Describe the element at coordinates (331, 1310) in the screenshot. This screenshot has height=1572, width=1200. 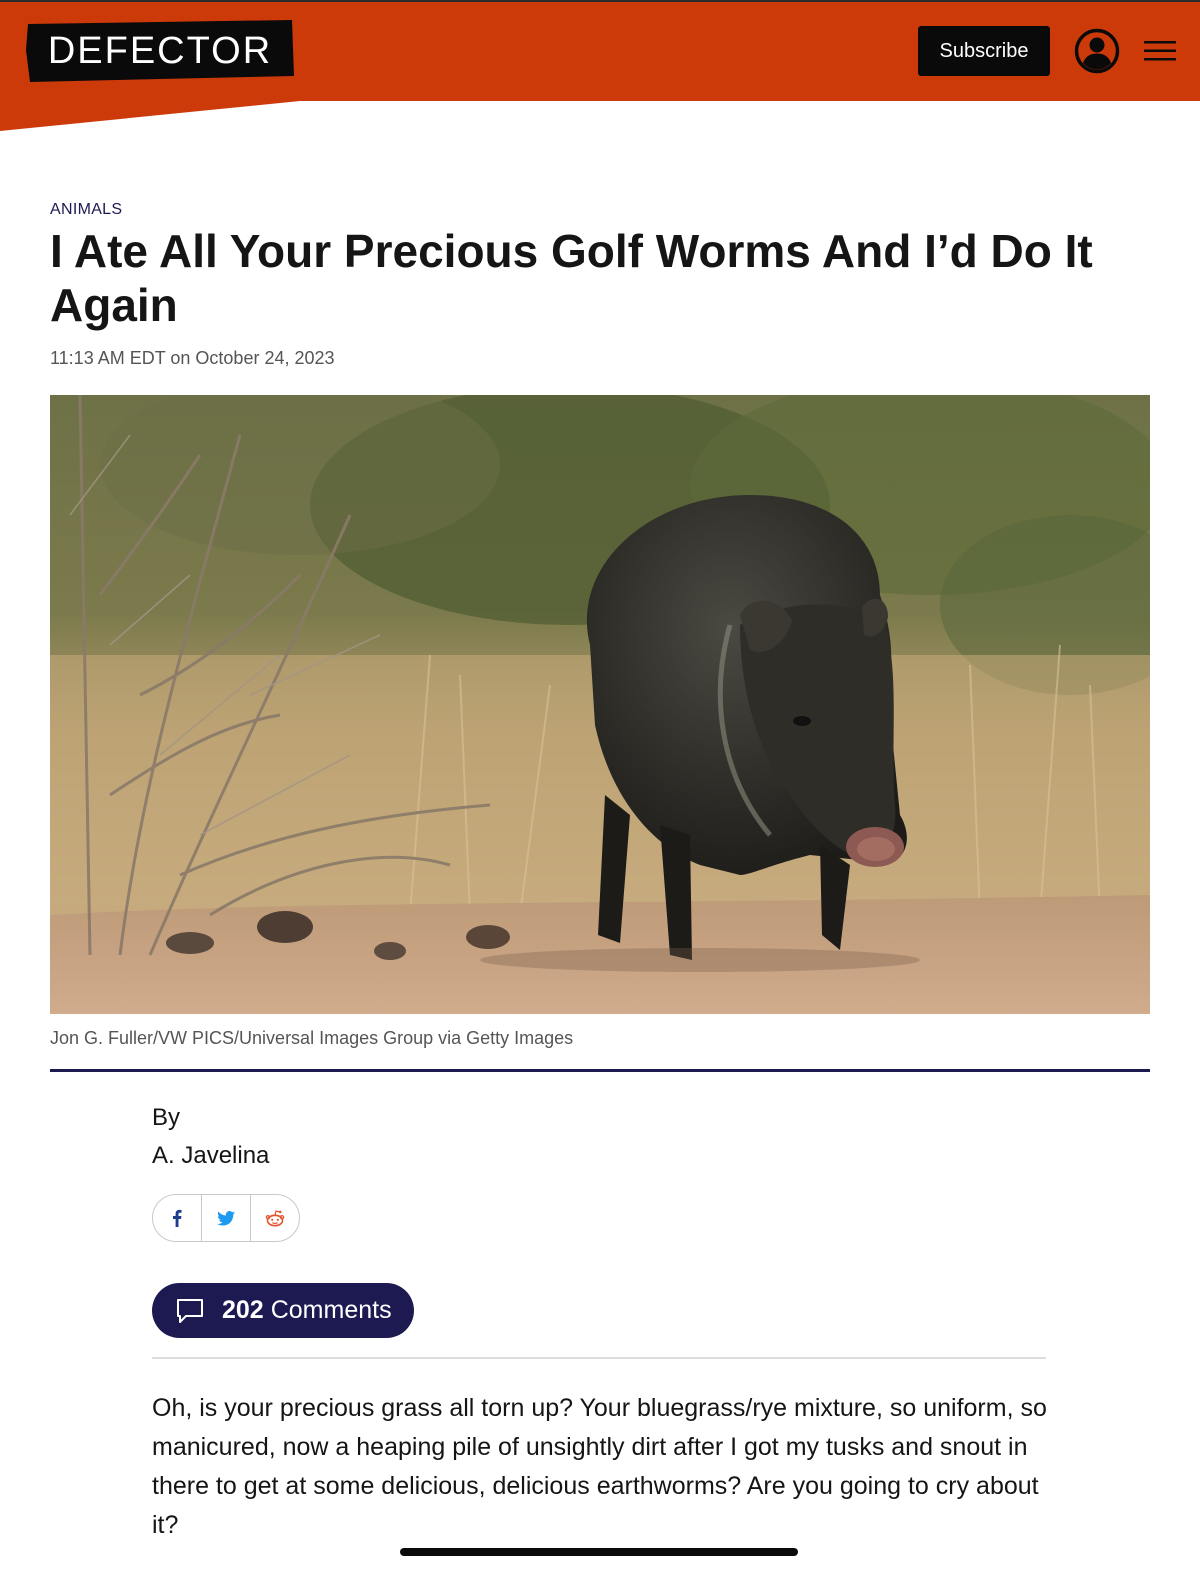
I see `comments-label: Comments` at that location.